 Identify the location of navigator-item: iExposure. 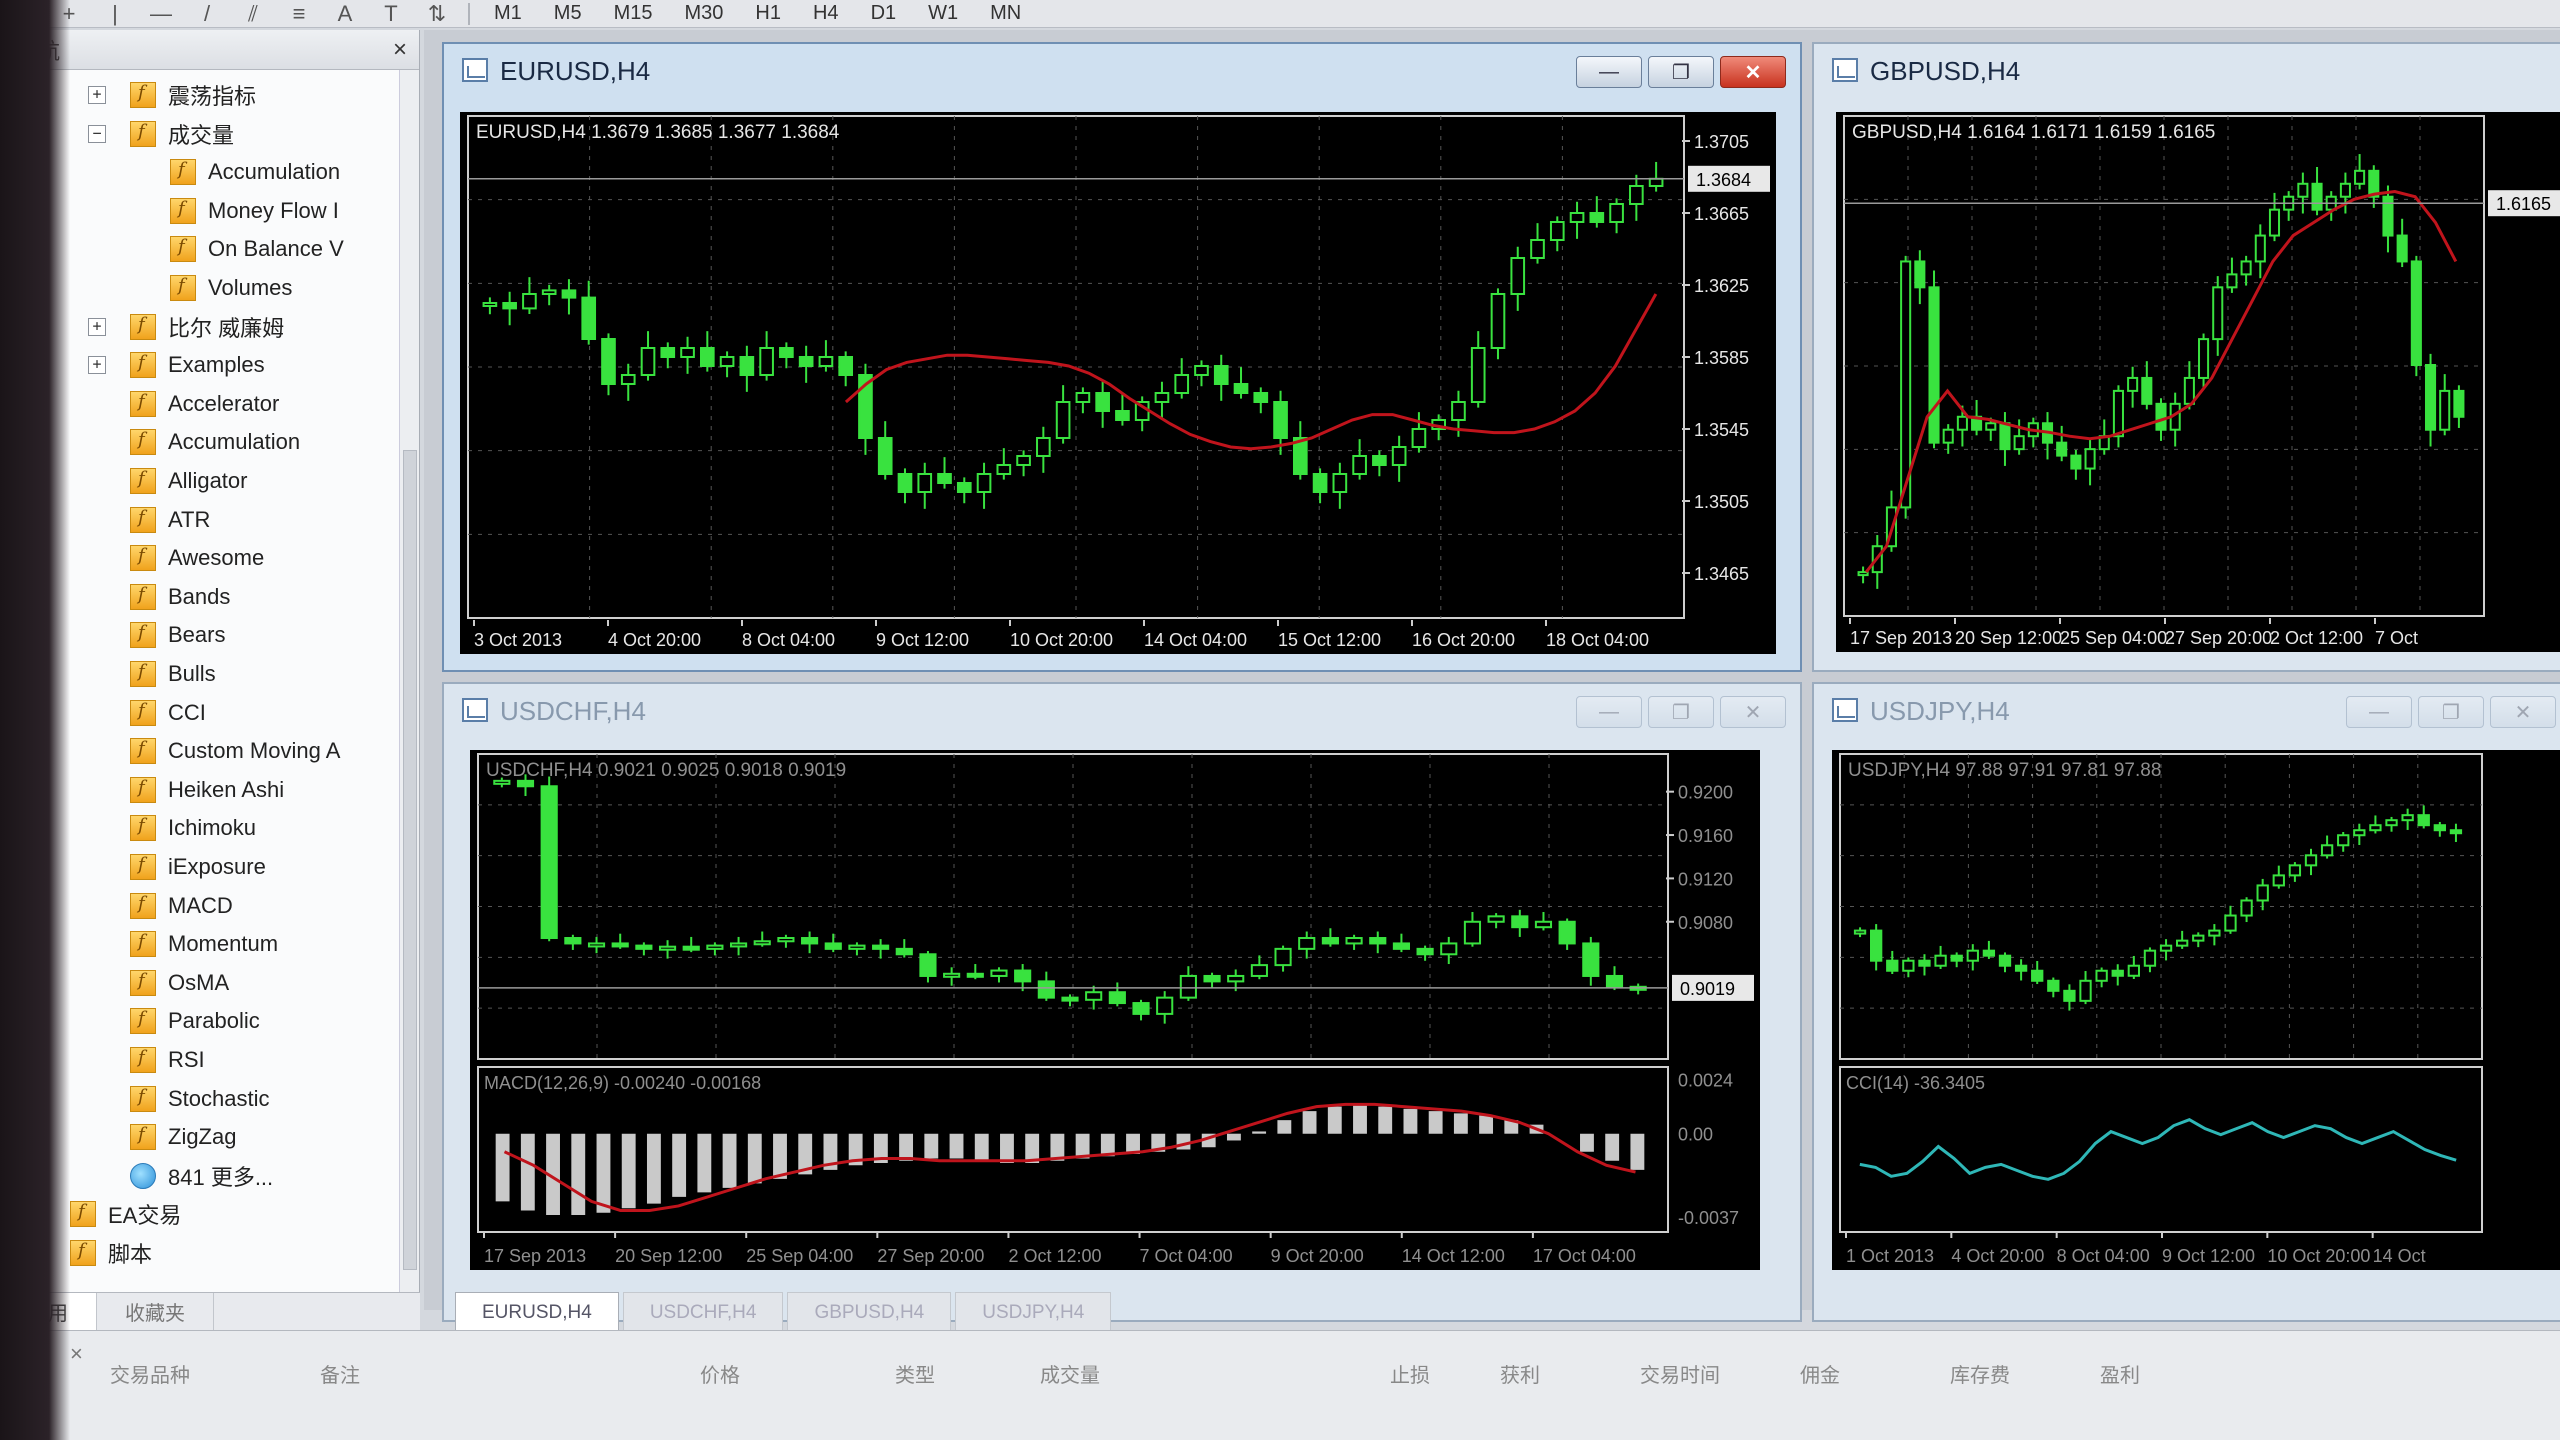
(198, 867).